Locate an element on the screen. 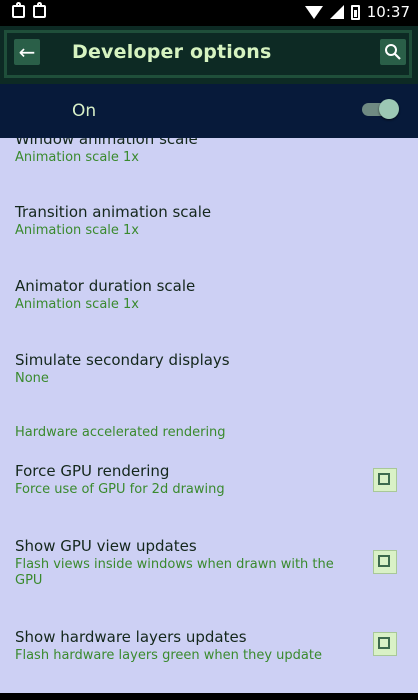  battery-icon is located at coordinates (355, 12).